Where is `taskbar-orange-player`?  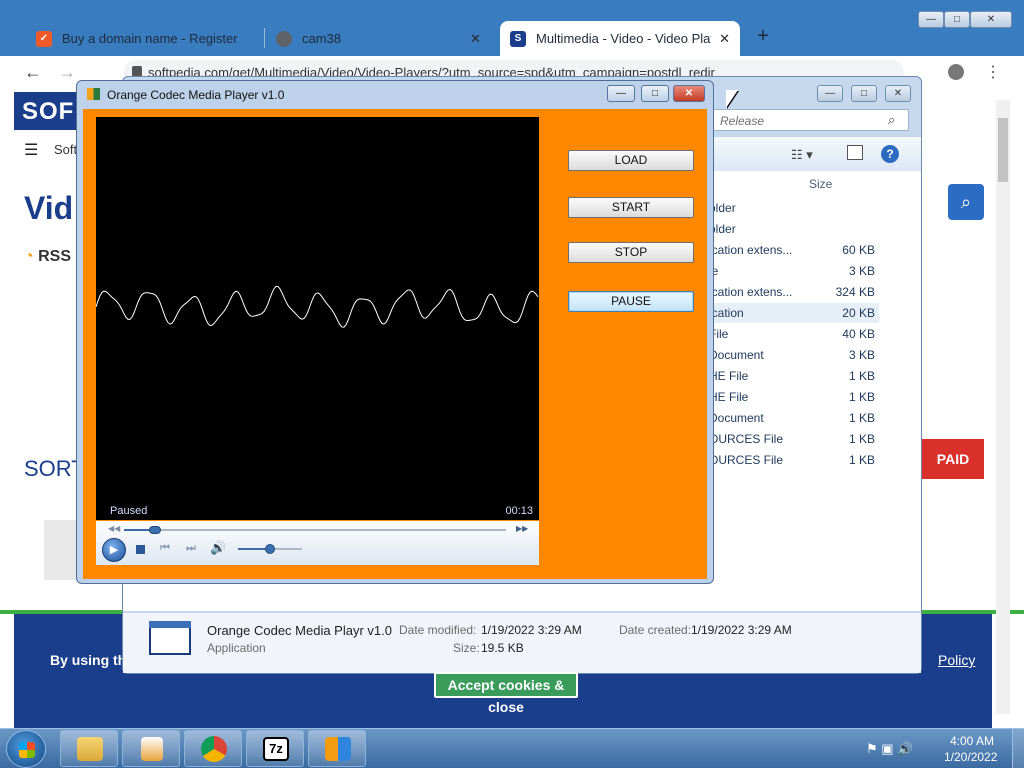 taskbar-orange-player is located at coordinates (337, 748).